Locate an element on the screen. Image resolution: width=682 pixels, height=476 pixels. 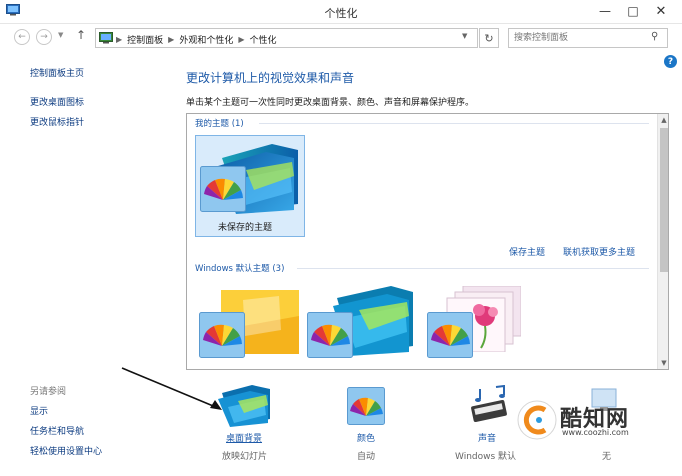
windows-themes-heading: Windows 默认主题 (3) is located at coordinates (240, 269).